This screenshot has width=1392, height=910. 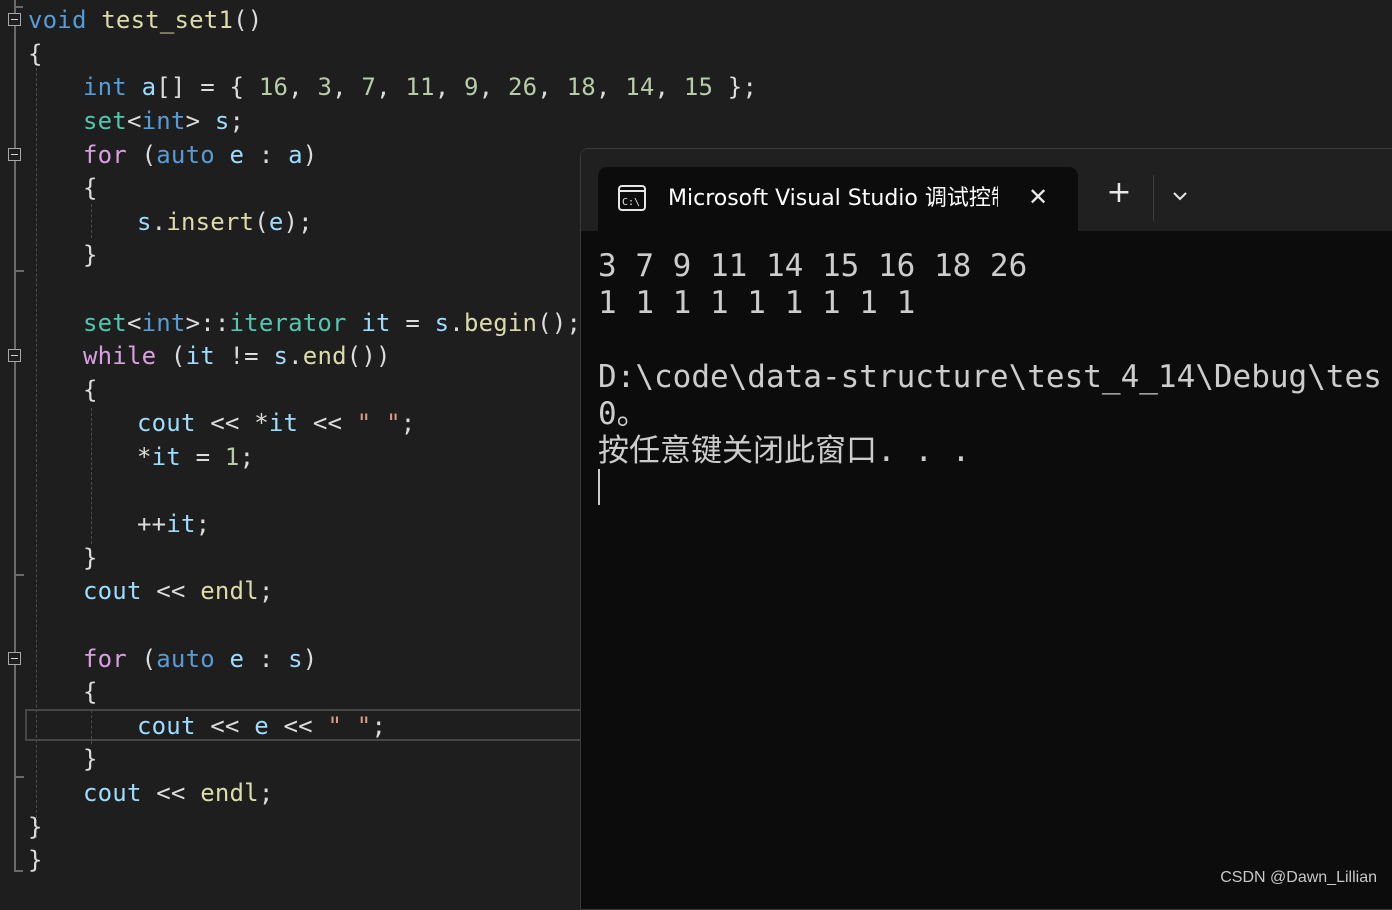 What do you see at coordinates (631, 202) in the screenshot?
I see `svg-text: C:\` at bounding box center [631, 202].